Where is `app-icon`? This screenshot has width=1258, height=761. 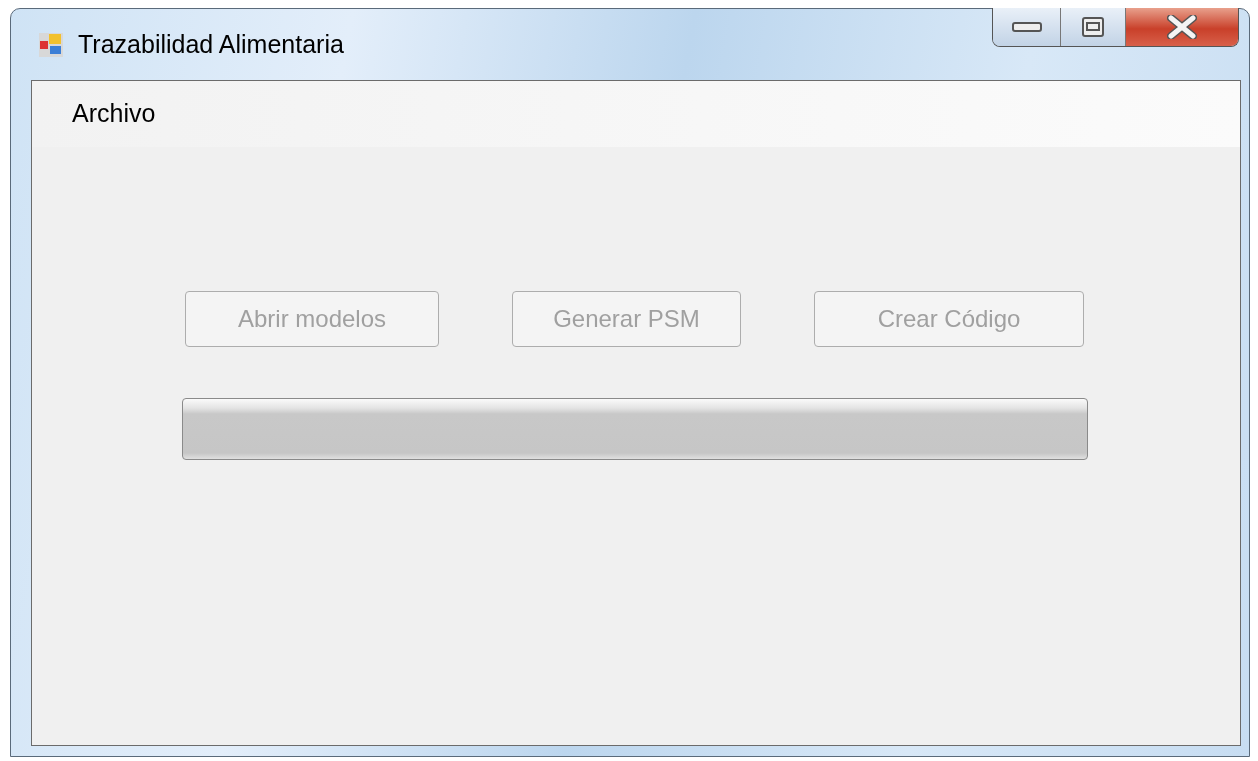 app-icon is located at coordinates (51, 44).